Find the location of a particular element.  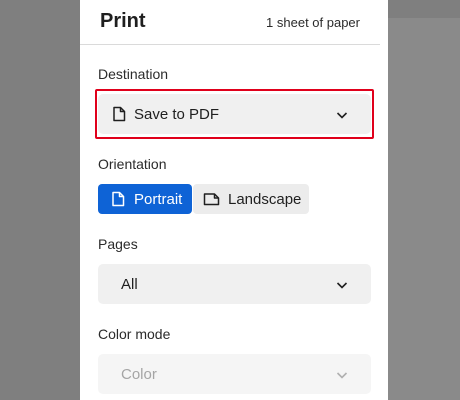

print-header: Print 1 sheet of paper is located at coordinates (230, 22).